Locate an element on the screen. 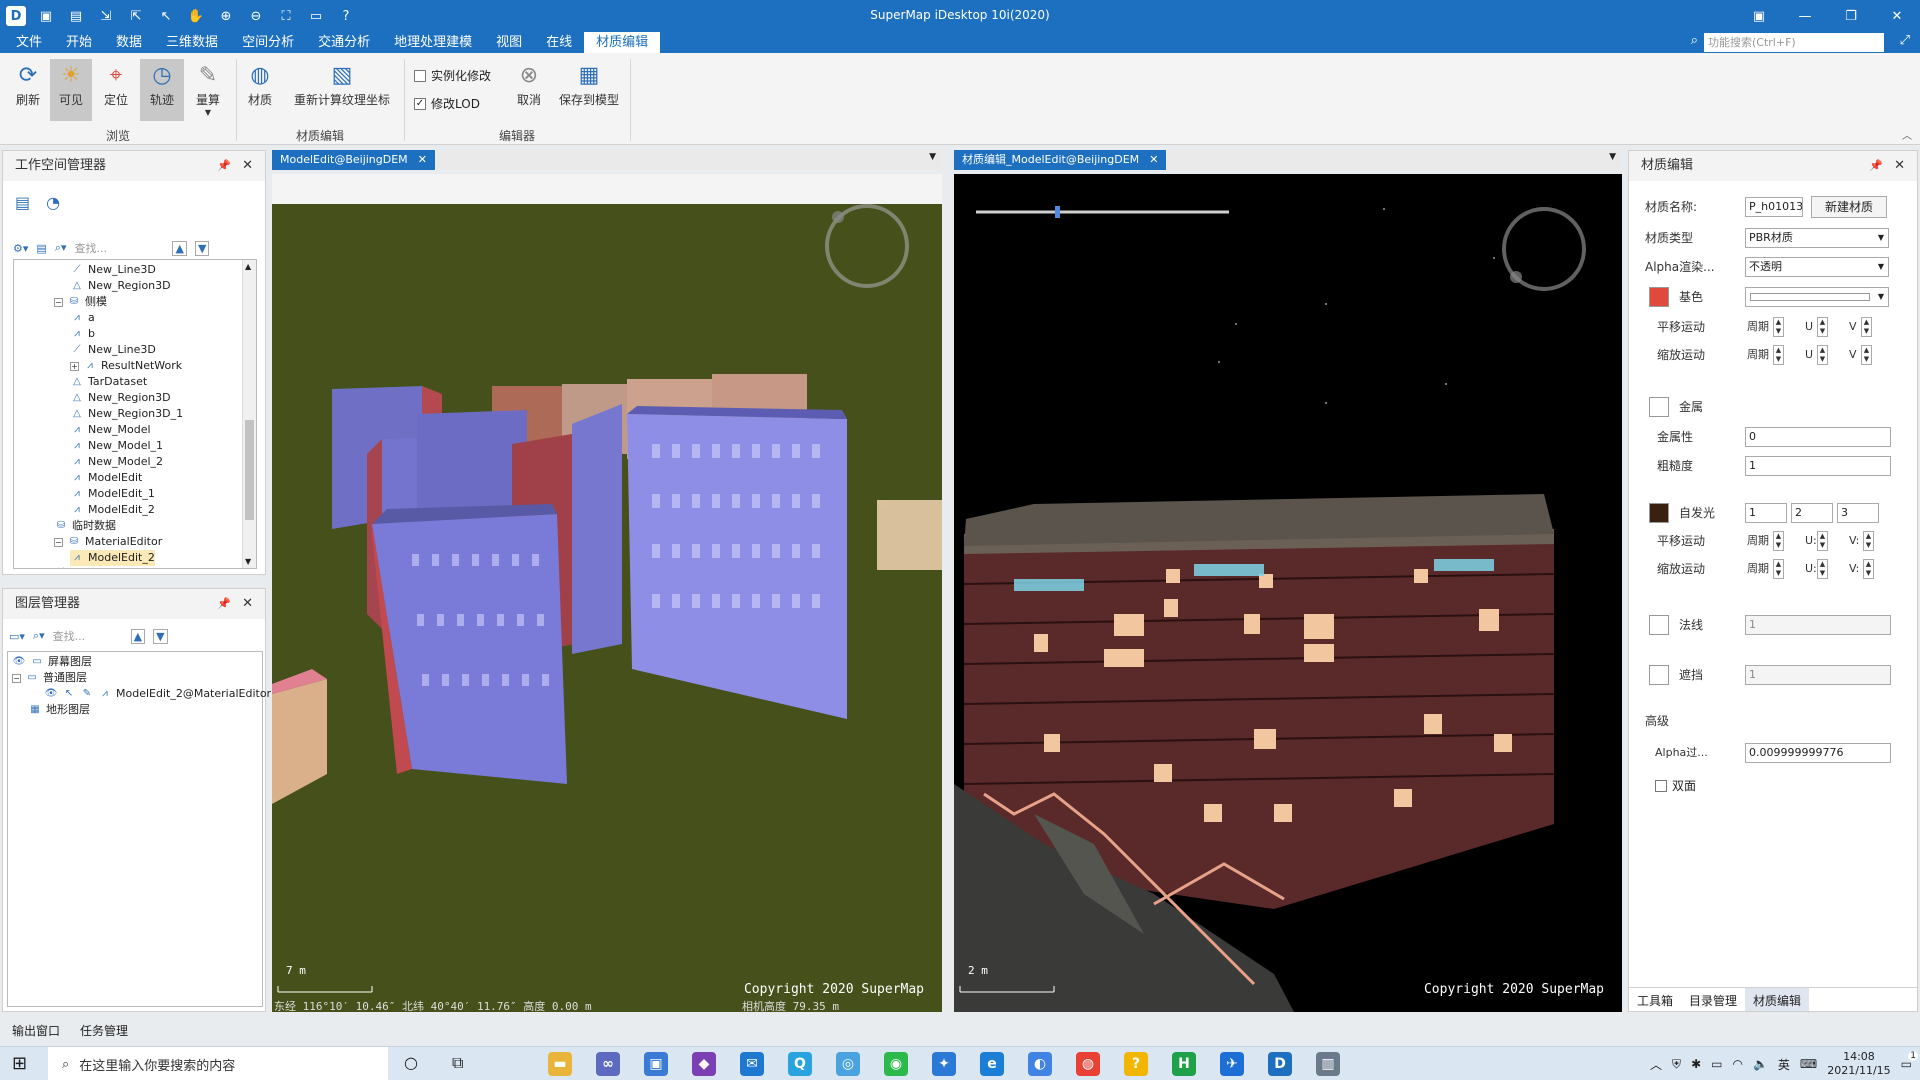 This screenshot has height=1080, width=1920. double-side-checkbox: 双面 is located at coordinates (1675, 785).